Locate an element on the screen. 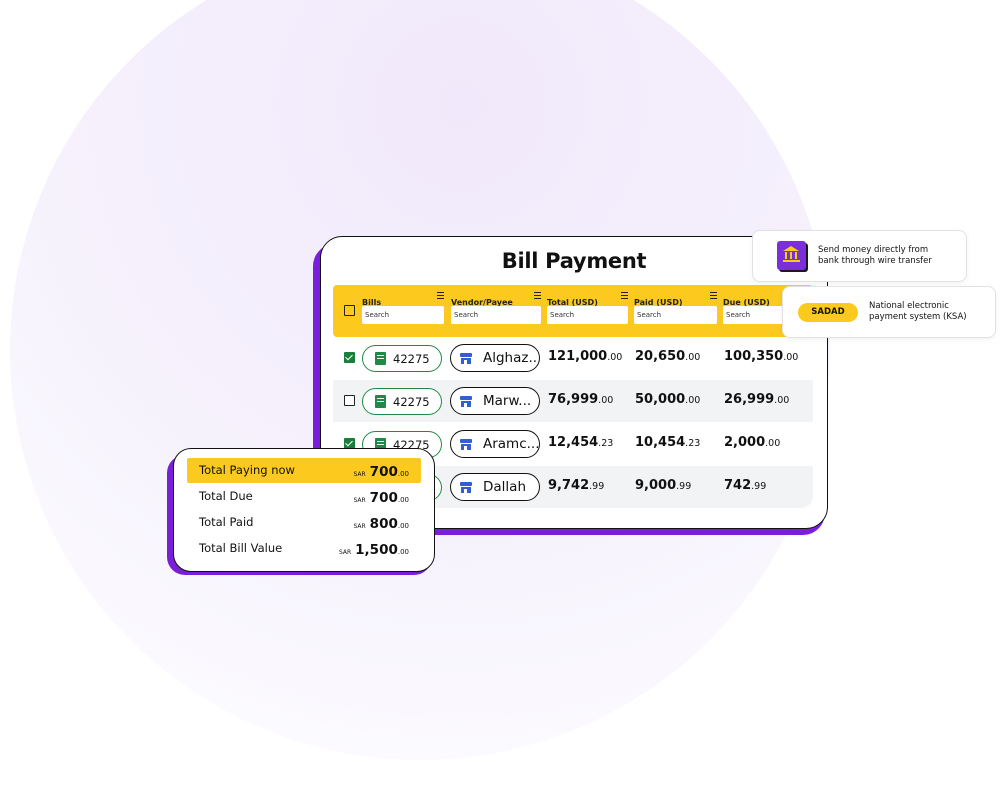 The width and height of the screenshot is (1000, 805). total-amount: 121,000.00 is located at coordinates (585, 356).